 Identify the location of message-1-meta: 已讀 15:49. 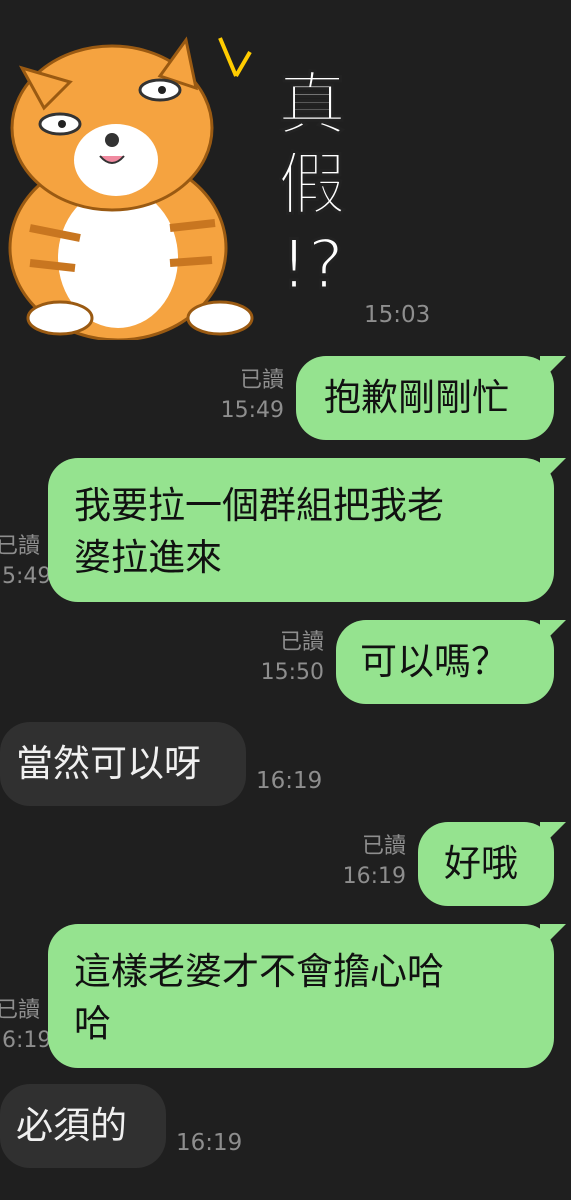
(242, 396).